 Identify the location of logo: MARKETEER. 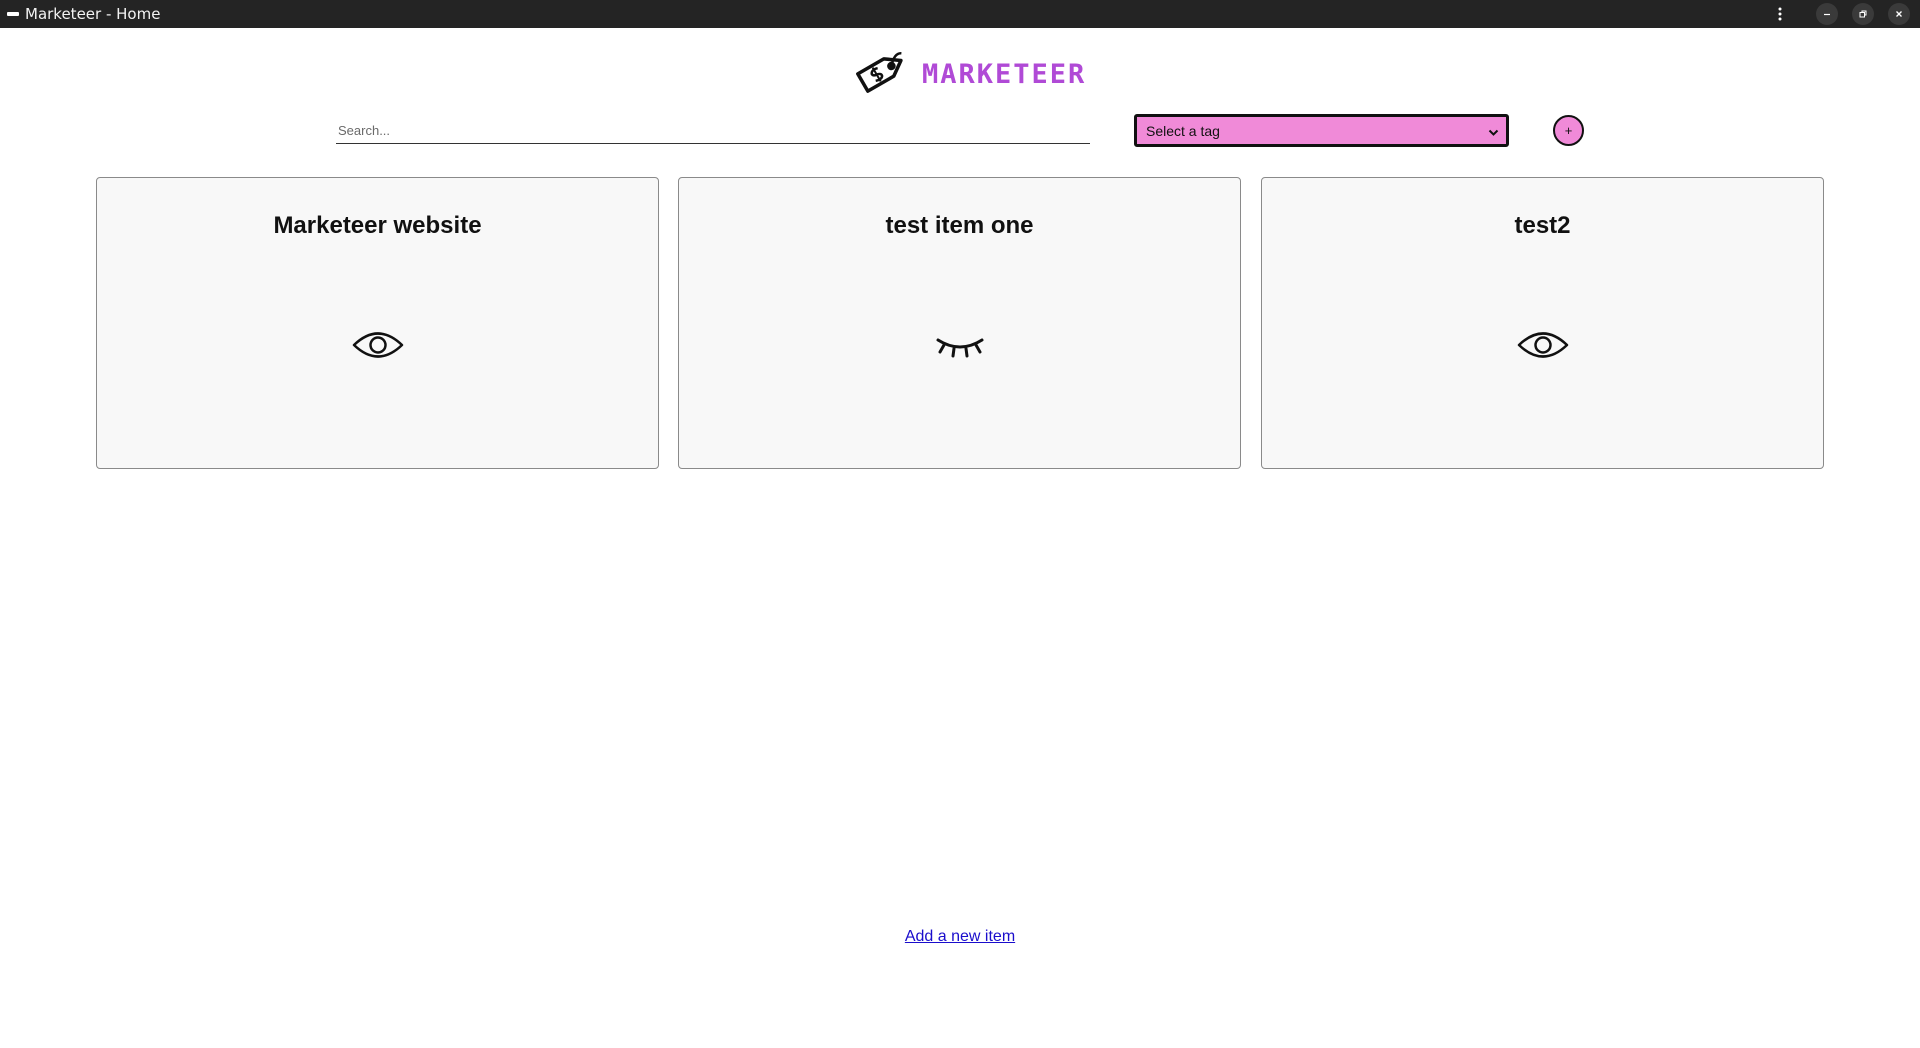
(968, 74).